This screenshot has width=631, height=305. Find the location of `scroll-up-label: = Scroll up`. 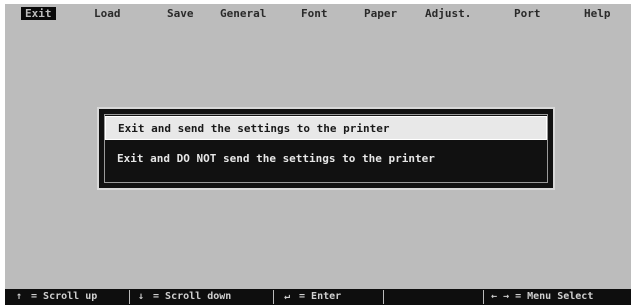

scroll-up-label: = Scroll up is located at coordinates (61, 296).